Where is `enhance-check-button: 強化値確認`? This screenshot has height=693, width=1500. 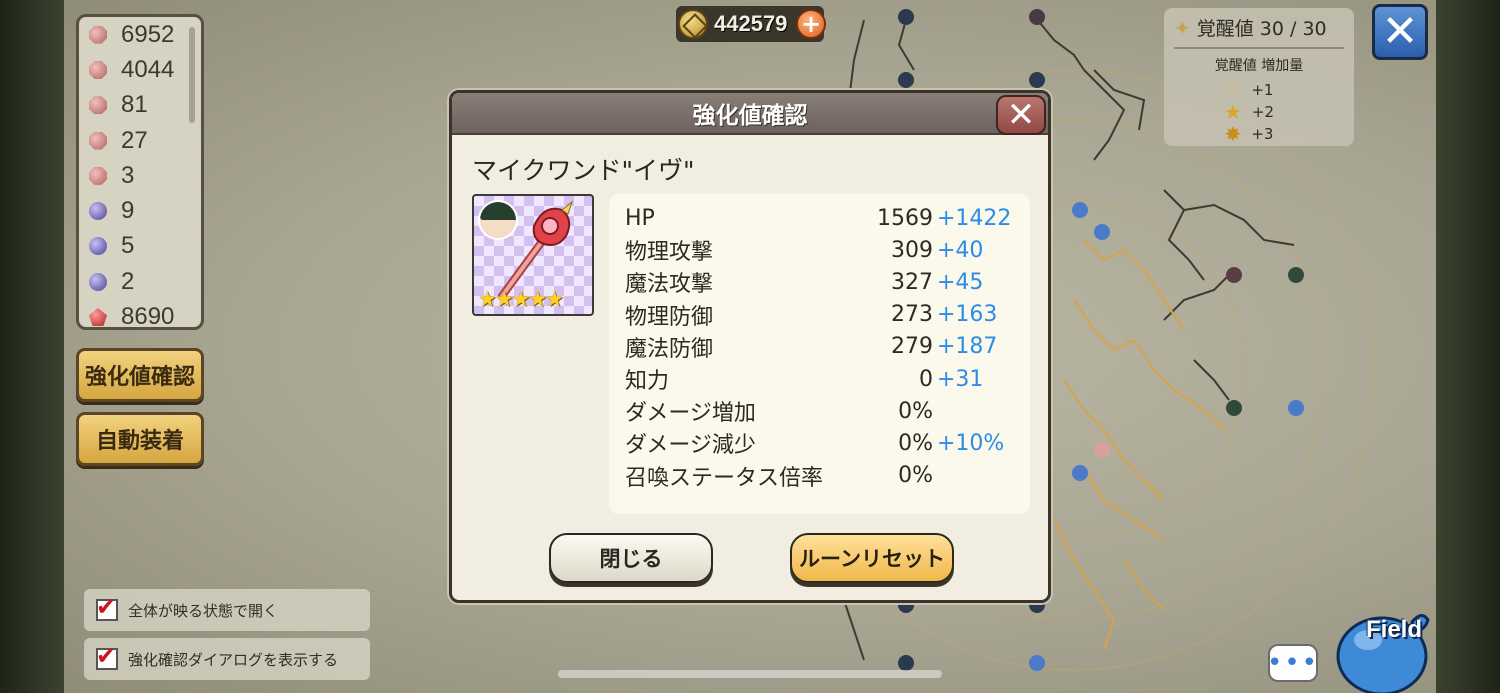 enhance-check-button: 強化値確認 is located at coordinates (140, 375).